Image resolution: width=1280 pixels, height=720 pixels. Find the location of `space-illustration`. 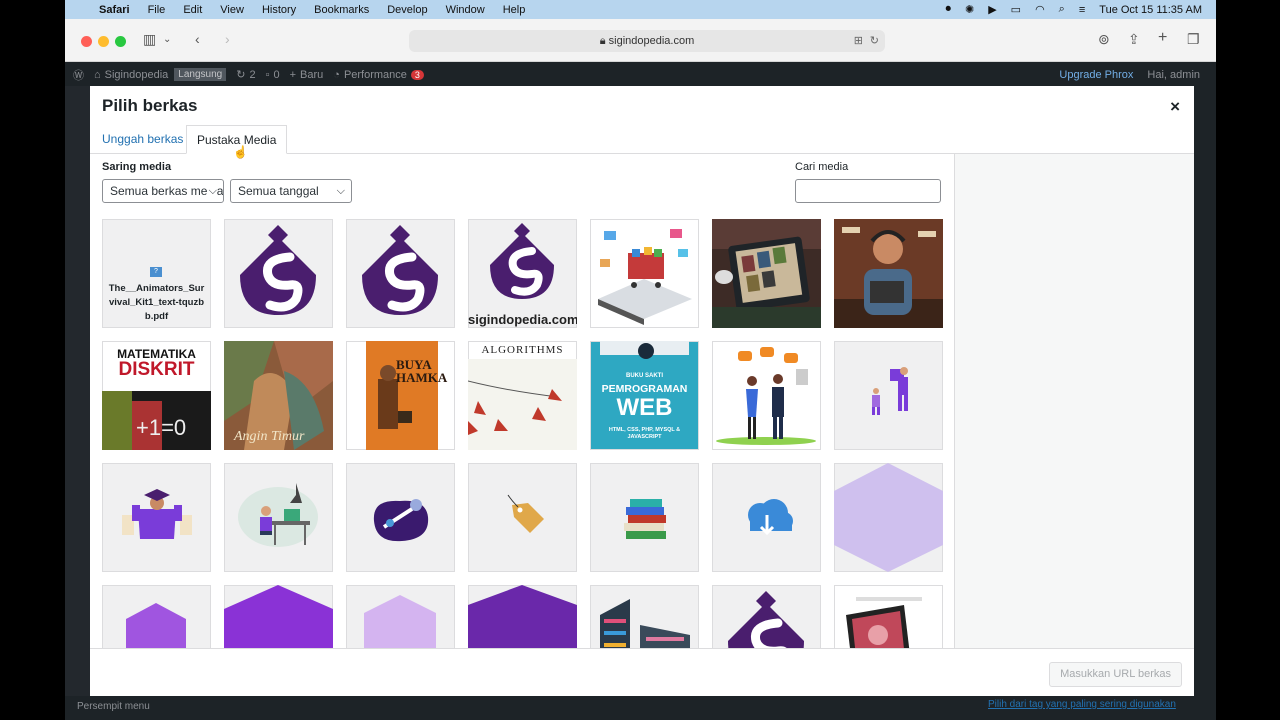

space-illustration is located at coordinates (401, 520).